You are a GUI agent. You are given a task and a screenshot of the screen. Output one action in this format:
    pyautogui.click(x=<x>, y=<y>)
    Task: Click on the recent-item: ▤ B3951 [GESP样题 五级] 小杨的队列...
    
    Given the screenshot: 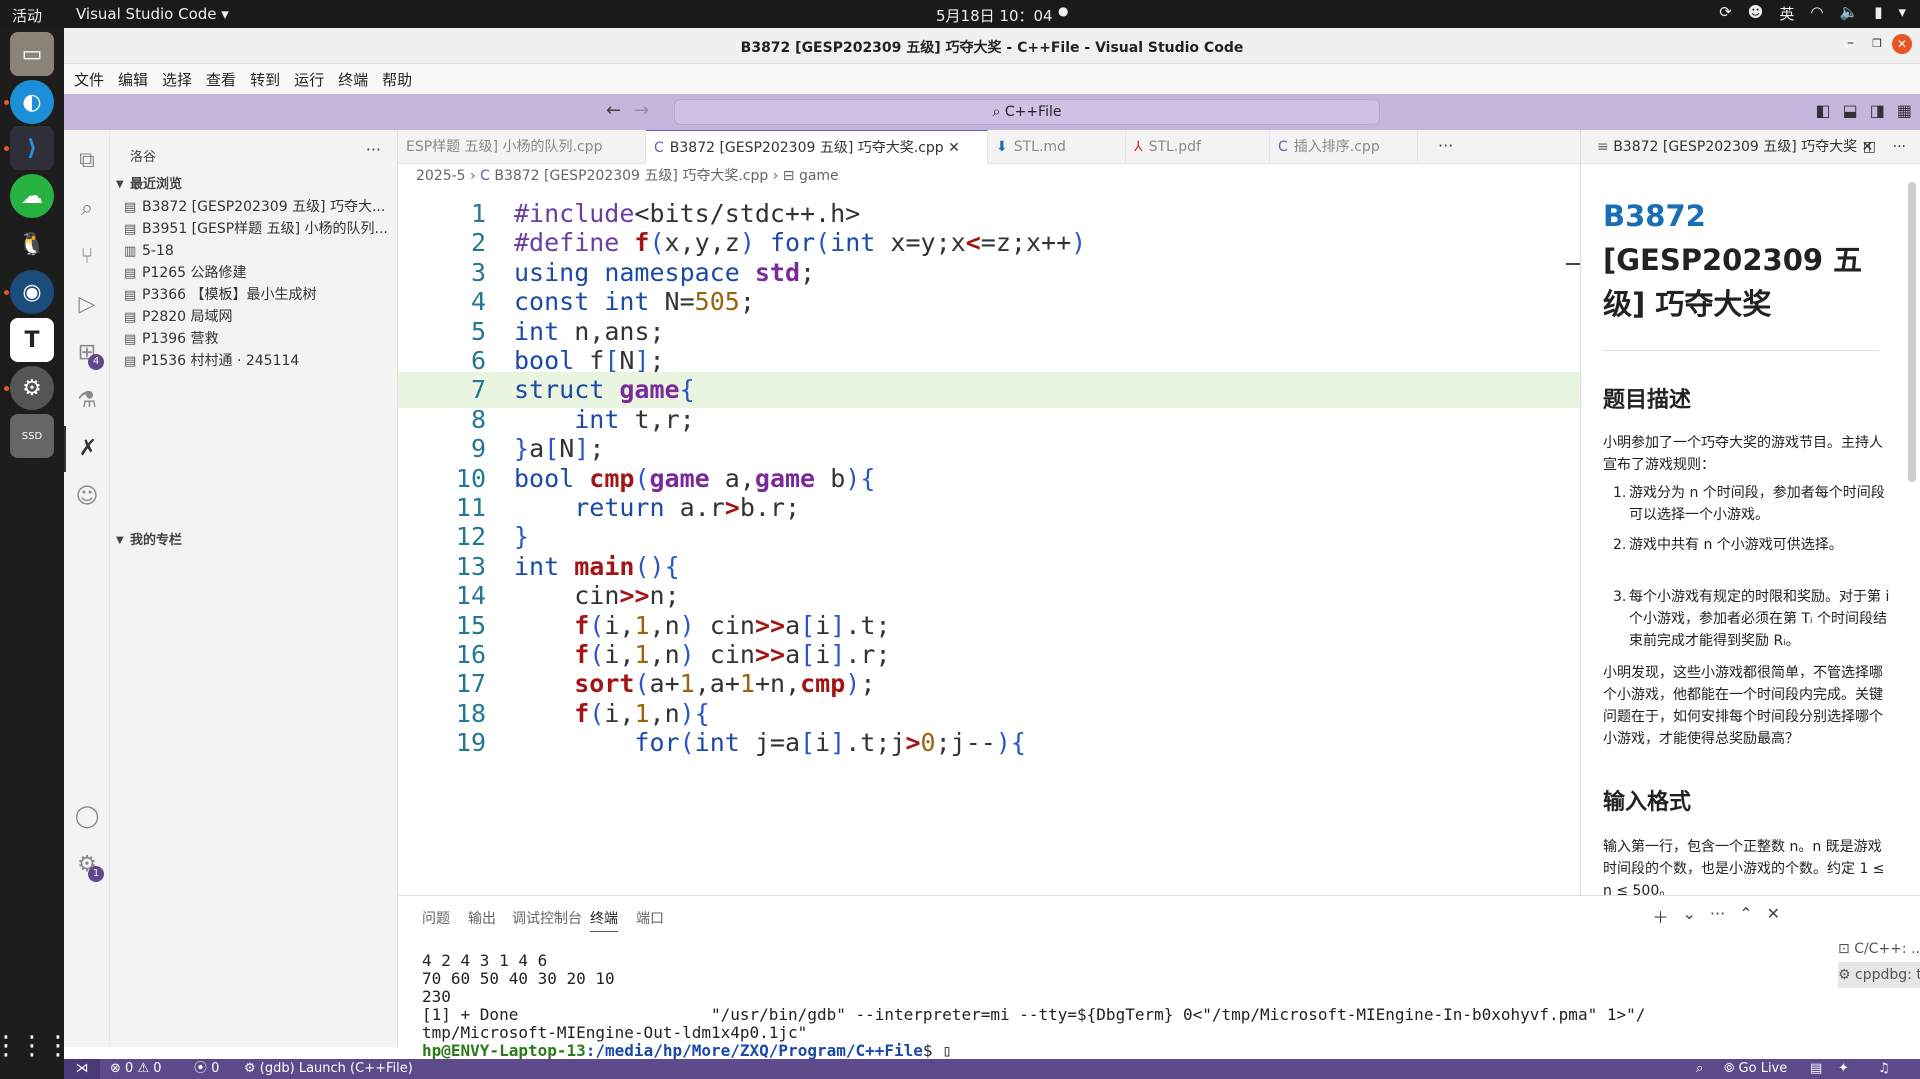 What is the action you would take?
    pyautogui.click(x=261, y=229)
    